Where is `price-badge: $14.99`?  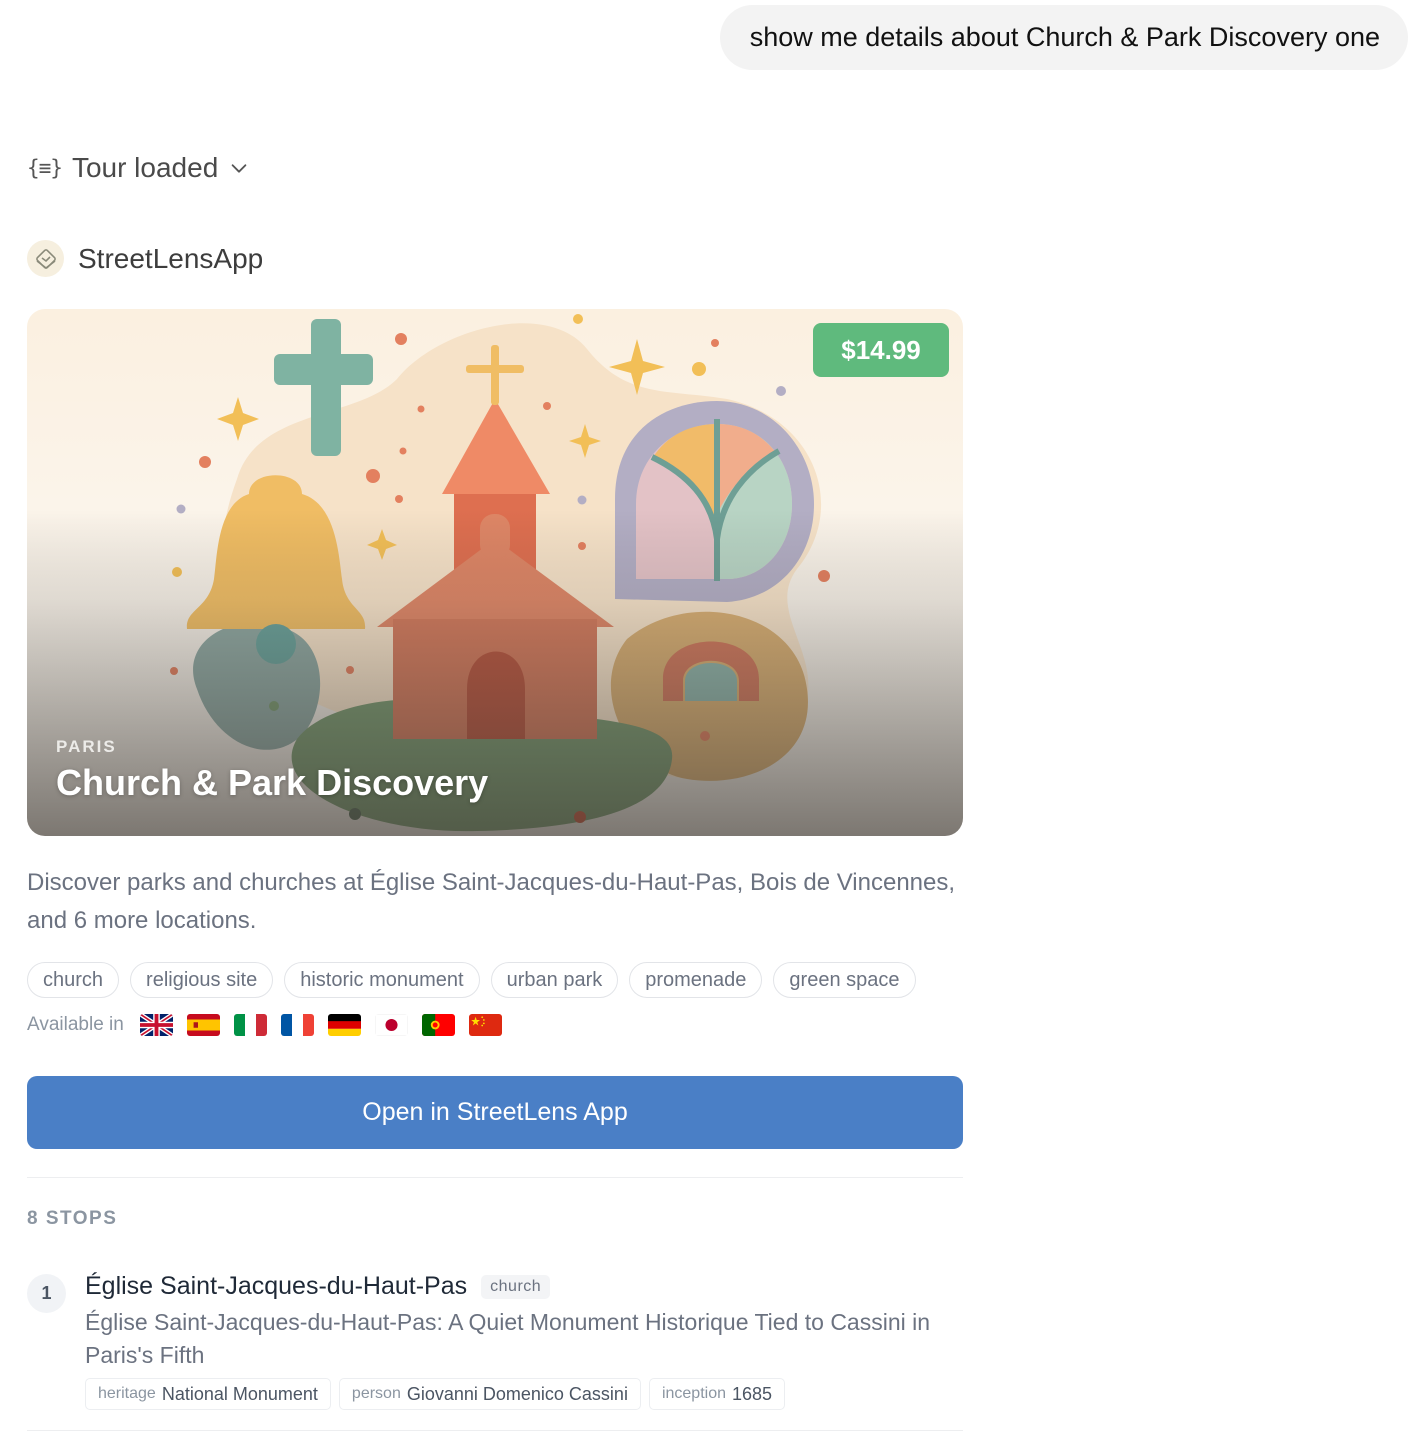 price-badge: $14.99 is located at coordinates (881, 350).